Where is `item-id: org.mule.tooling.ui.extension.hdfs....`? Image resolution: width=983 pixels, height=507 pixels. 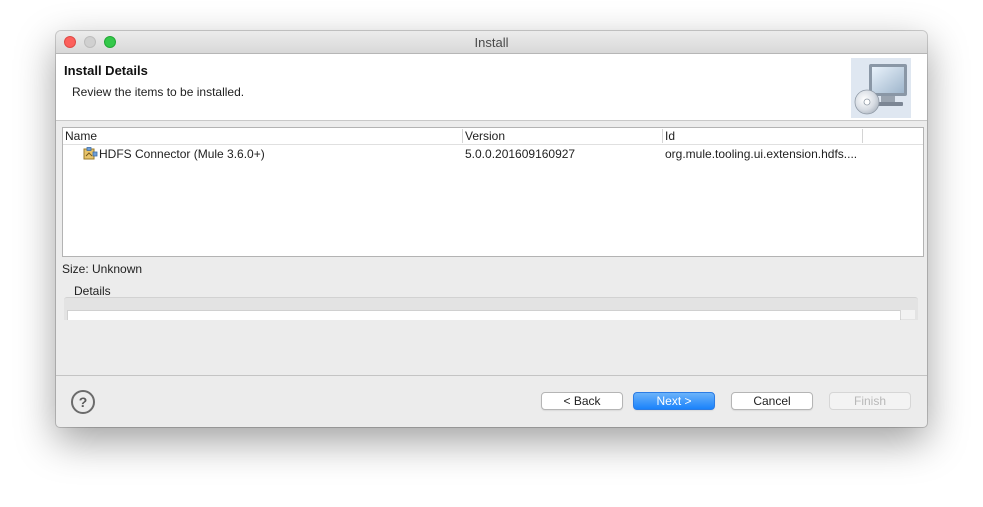
item-id: org.mule.tooling.ui.extension.hdfs.... is located at coordinates (761, 154).